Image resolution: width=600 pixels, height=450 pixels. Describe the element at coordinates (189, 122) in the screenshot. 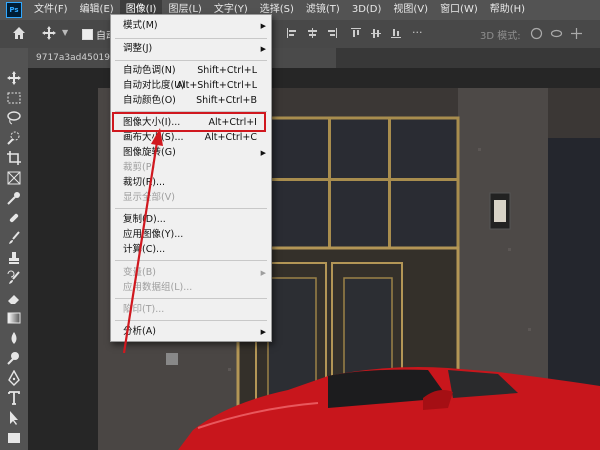

I see `highlight-box` at that location.